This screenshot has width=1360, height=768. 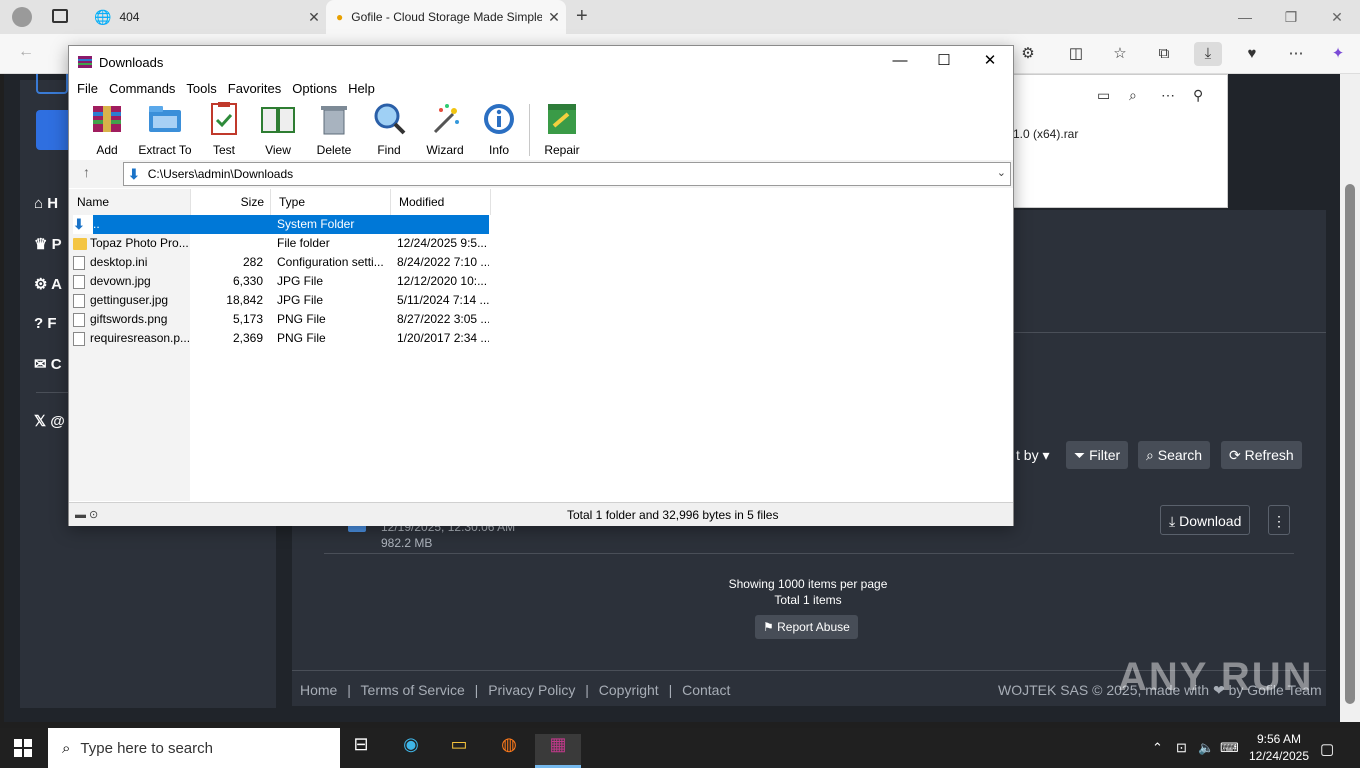 I want to click on search-downloads-icon: ⌕, so click(x=1133, y=95).